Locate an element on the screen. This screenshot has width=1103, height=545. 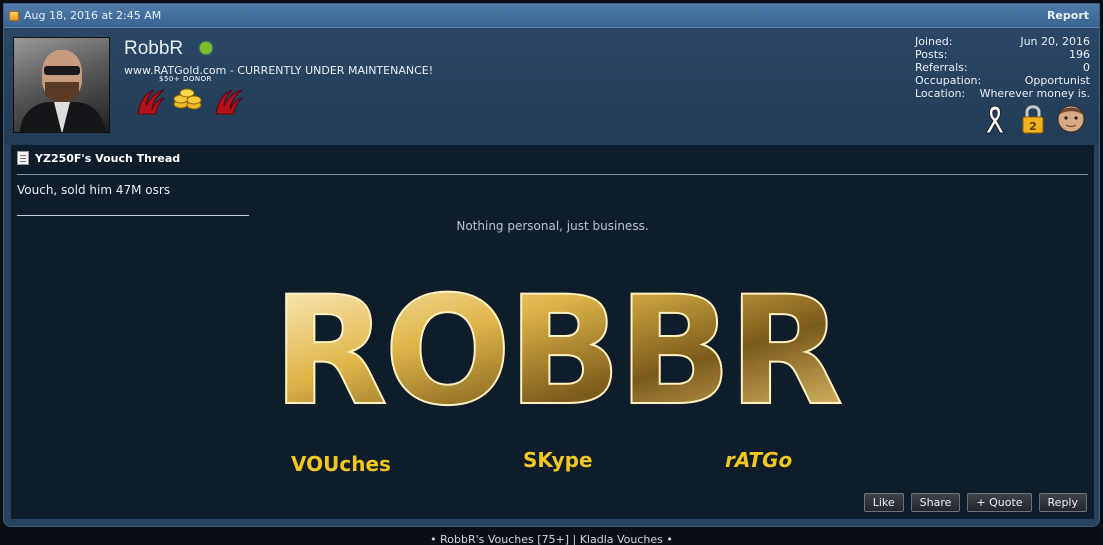
avatar is located at coordinates (61, 85).